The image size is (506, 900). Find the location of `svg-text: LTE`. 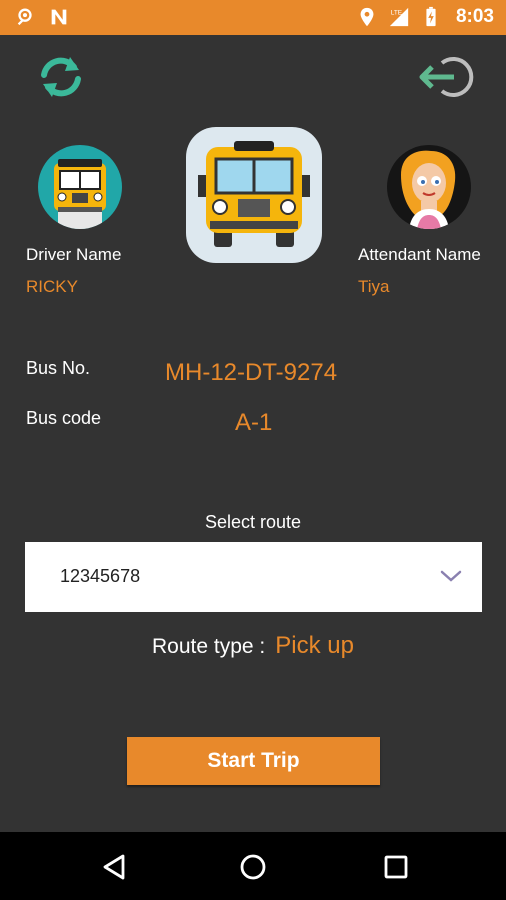

svg-text: LTE is located at coordinates (396, 12).